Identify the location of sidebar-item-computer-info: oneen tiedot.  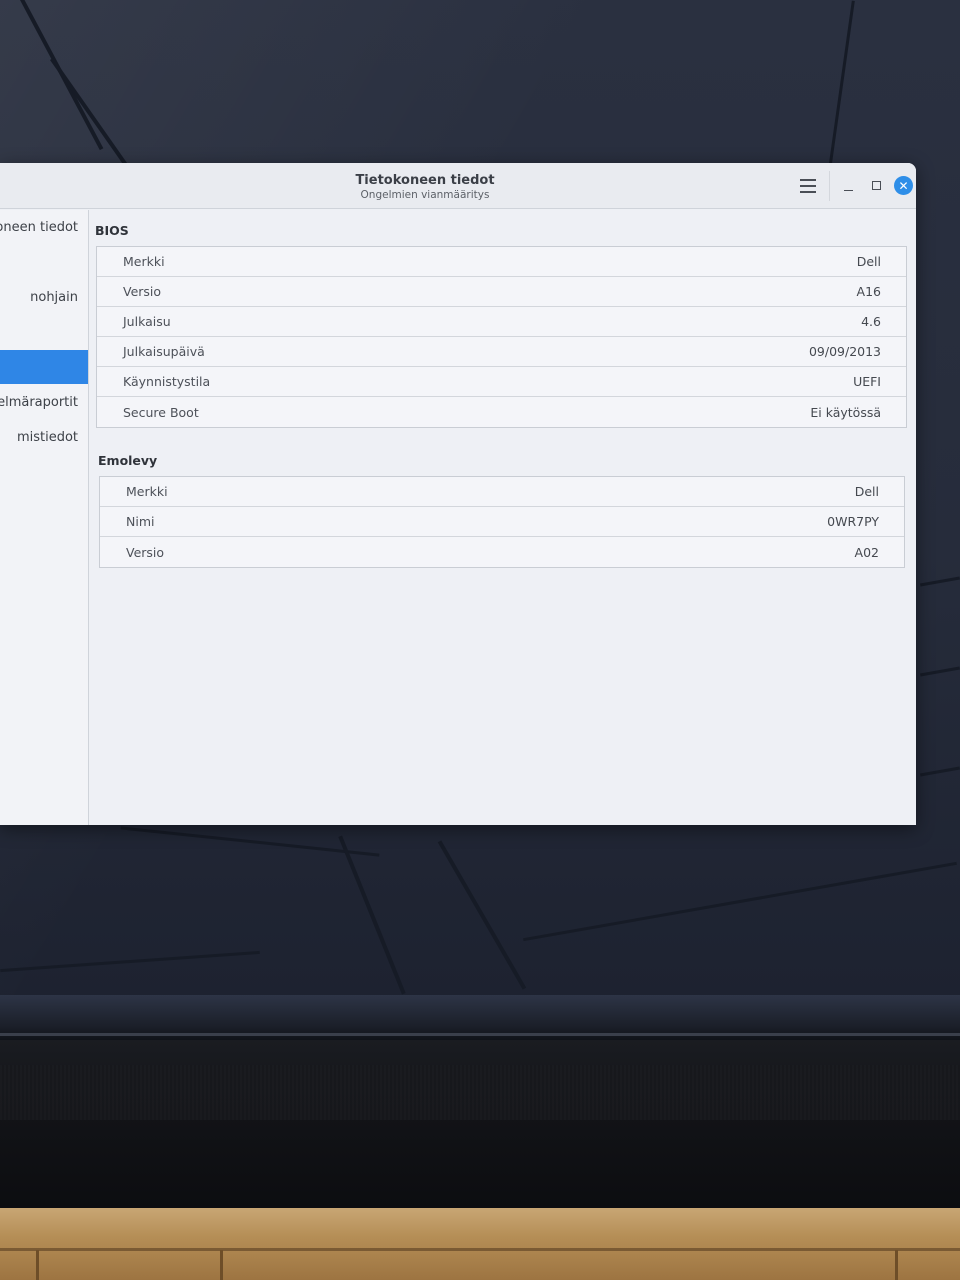
(44, 227).